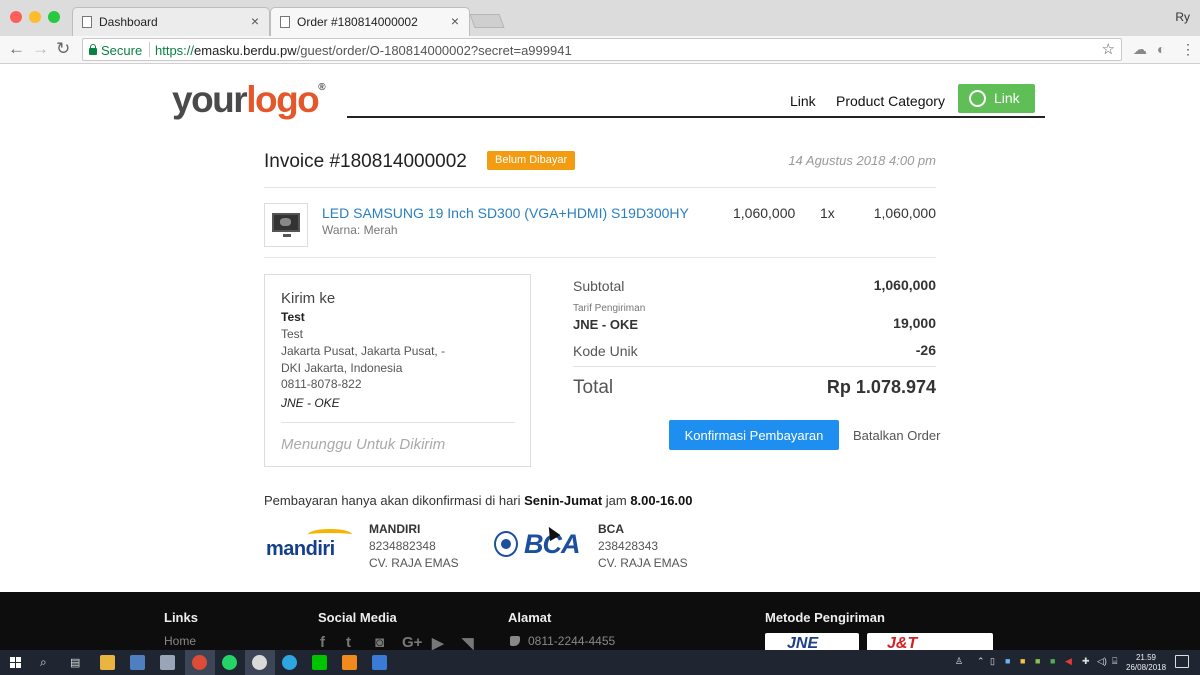  Describe the element at coordinates (75, 662) in the screenshot. I see `task-view-icon: ▤` at that location.